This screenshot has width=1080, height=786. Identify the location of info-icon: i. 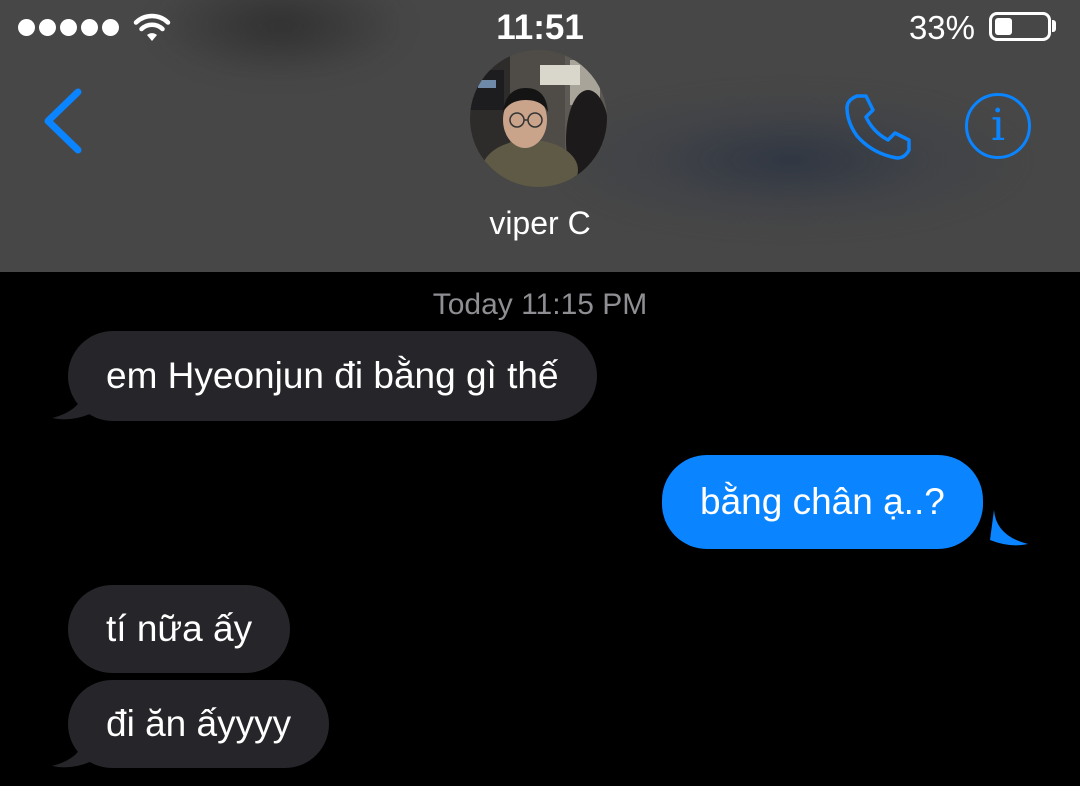
(998, 126).